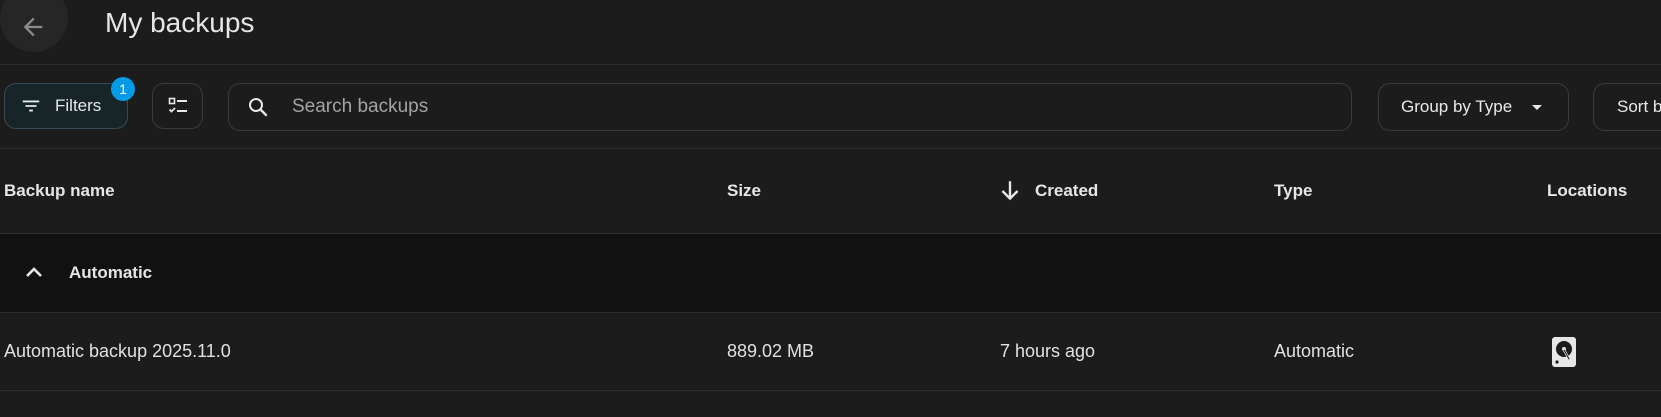 This screenshot has height=417, width=1661. Describe the element at coordinates (1537, 107) in the screenshot. I see `menu-down-icon` at that location.